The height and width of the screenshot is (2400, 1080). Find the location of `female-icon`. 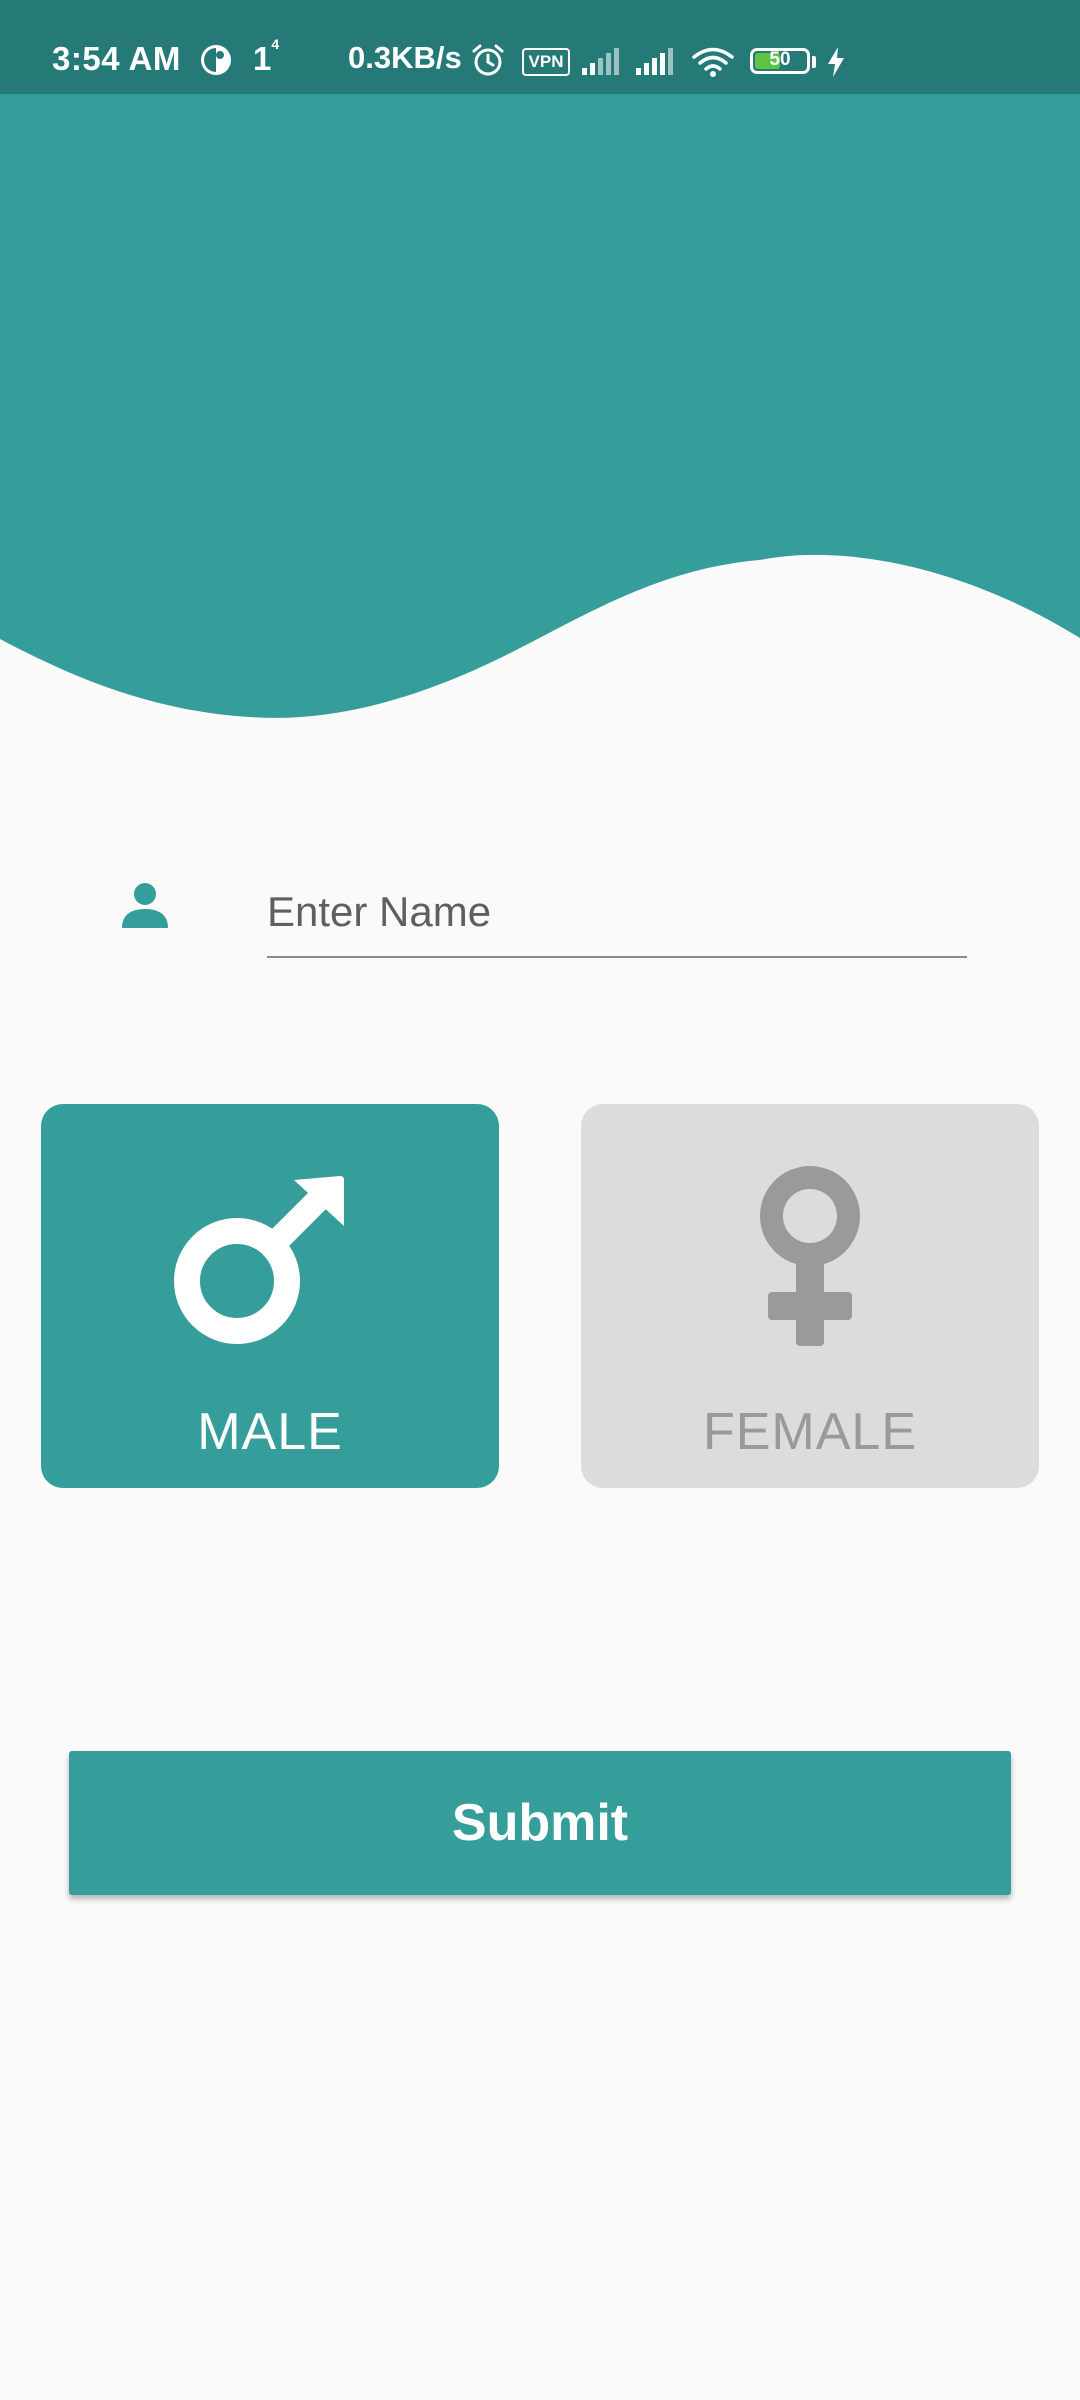

female-icon is located at coordinates (810, 1256).